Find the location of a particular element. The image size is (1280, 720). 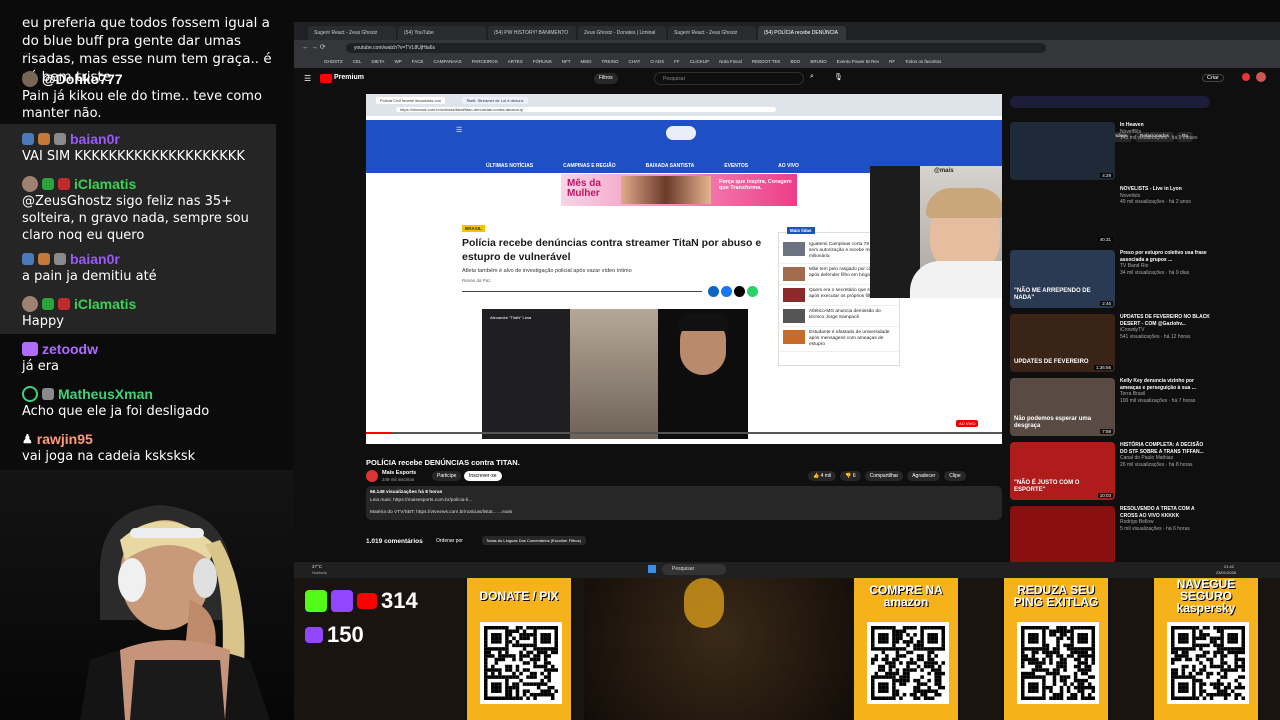

reco-thumbnail: "NÃO ME ARREPENDO DE NADA" 2:45 is located at coordinates (1062, 279).